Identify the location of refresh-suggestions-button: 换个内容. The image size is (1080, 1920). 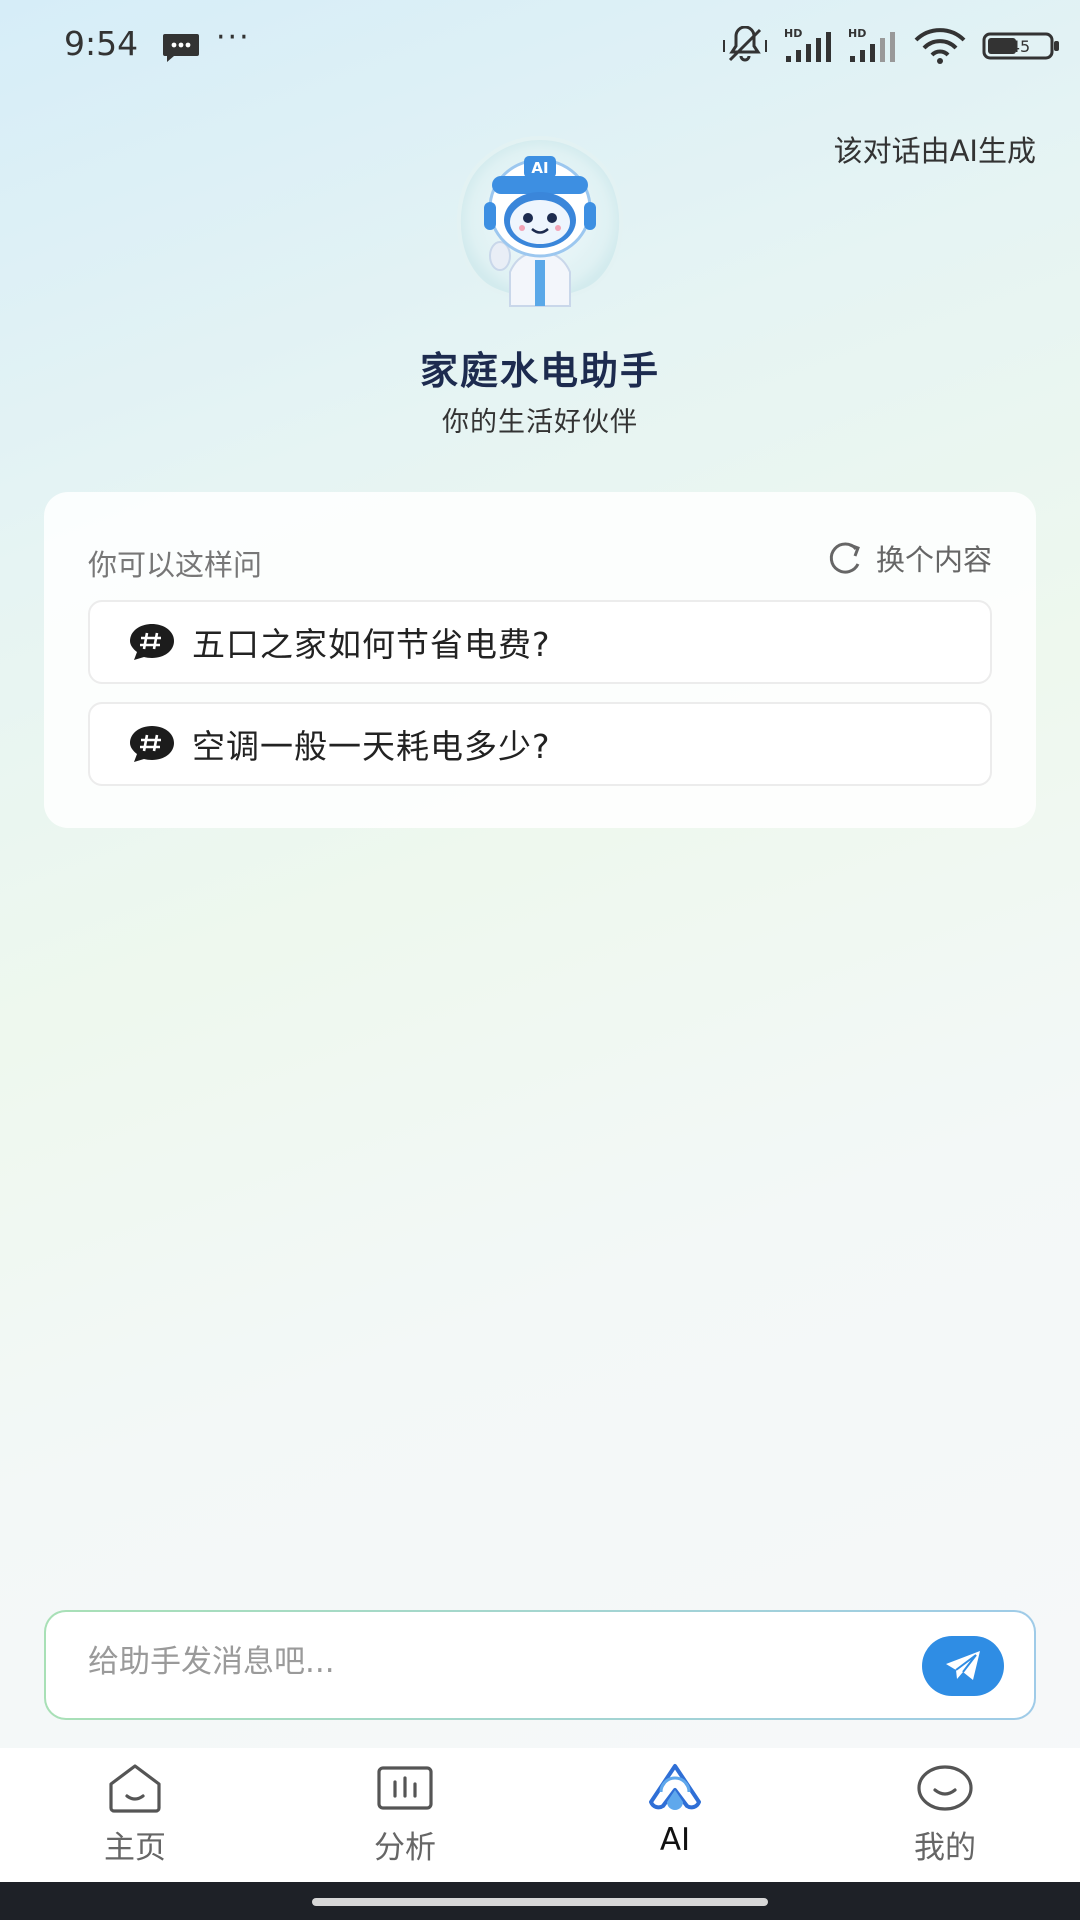
(909, 558).